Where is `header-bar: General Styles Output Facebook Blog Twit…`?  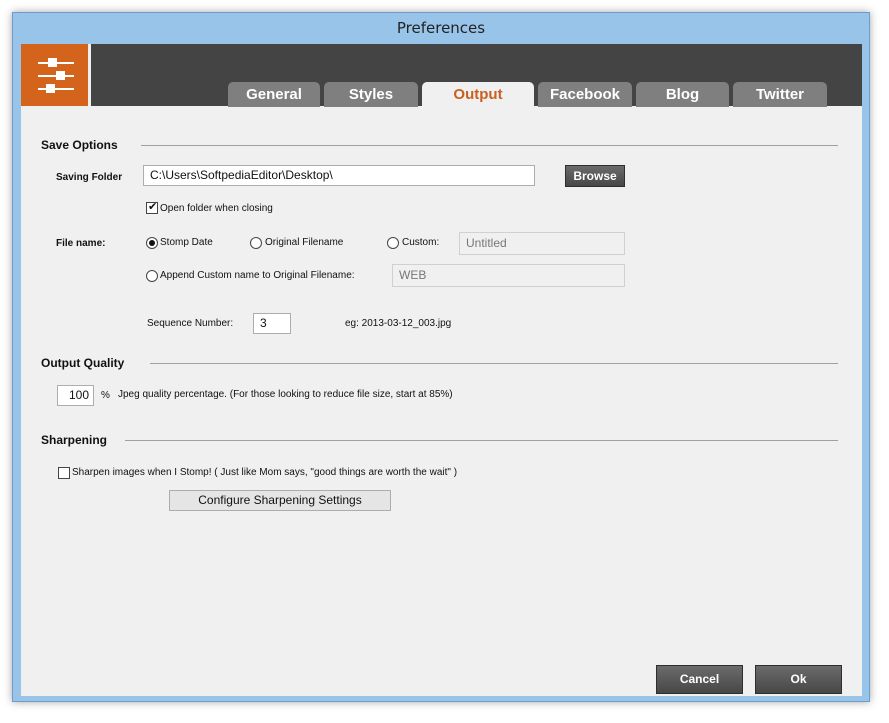
header-bar: General Styles Output Facebook Blog Twit… is located at coordinates (441, 75).